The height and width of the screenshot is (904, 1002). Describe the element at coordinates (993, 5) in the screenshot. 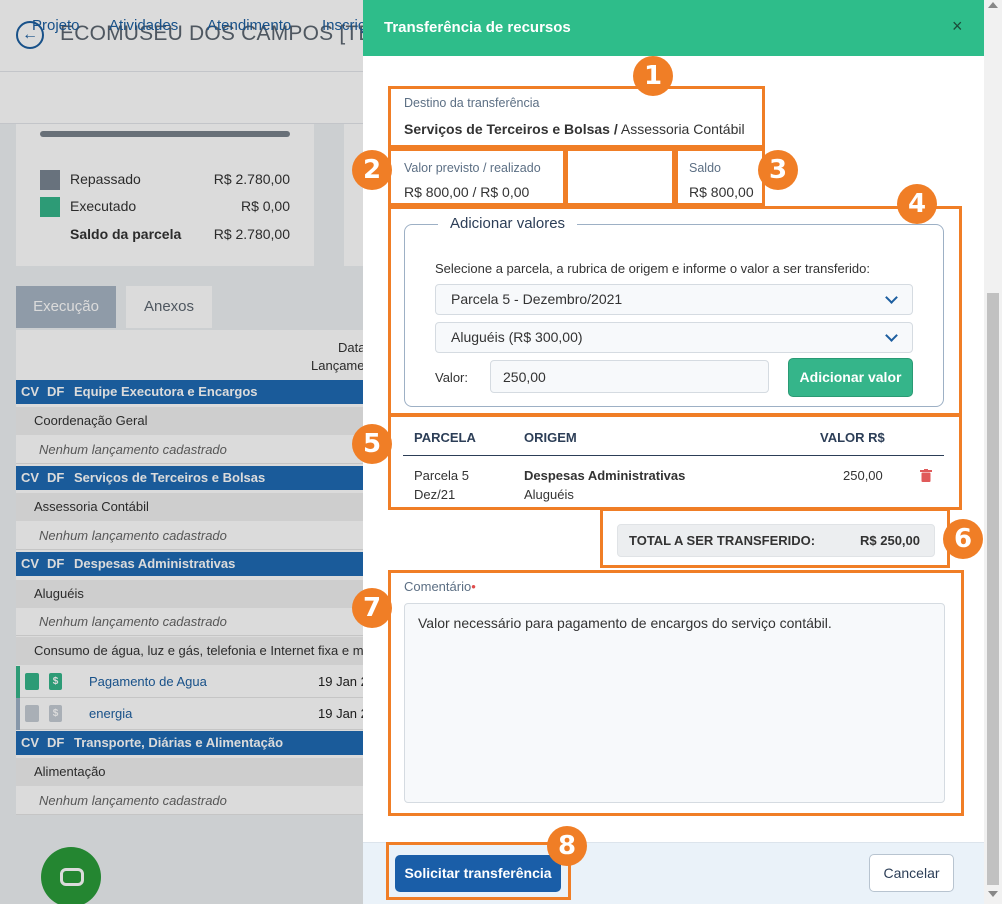

I see `scroll-up-icon` at that location.